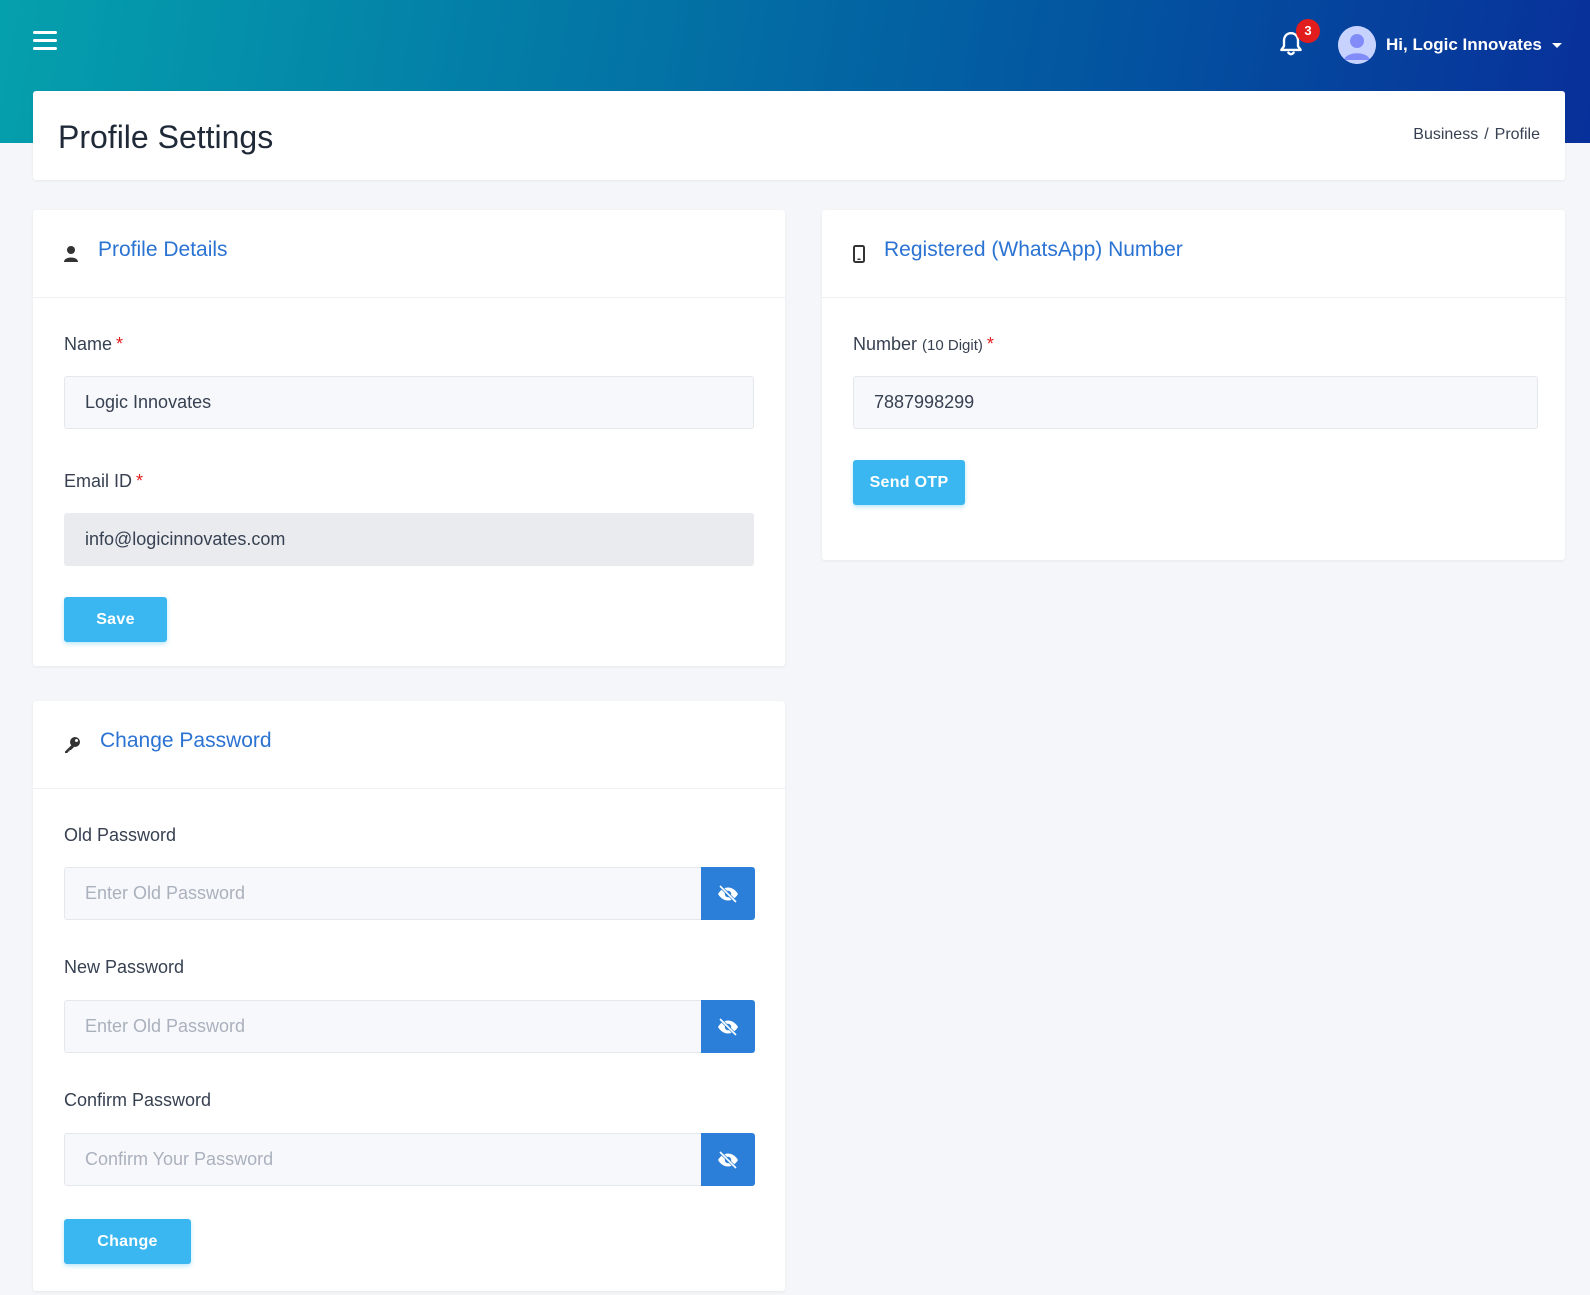  Describe the element at coordinates (383, 1159) in the screenshot. I see `confirm-password-input` at that location.